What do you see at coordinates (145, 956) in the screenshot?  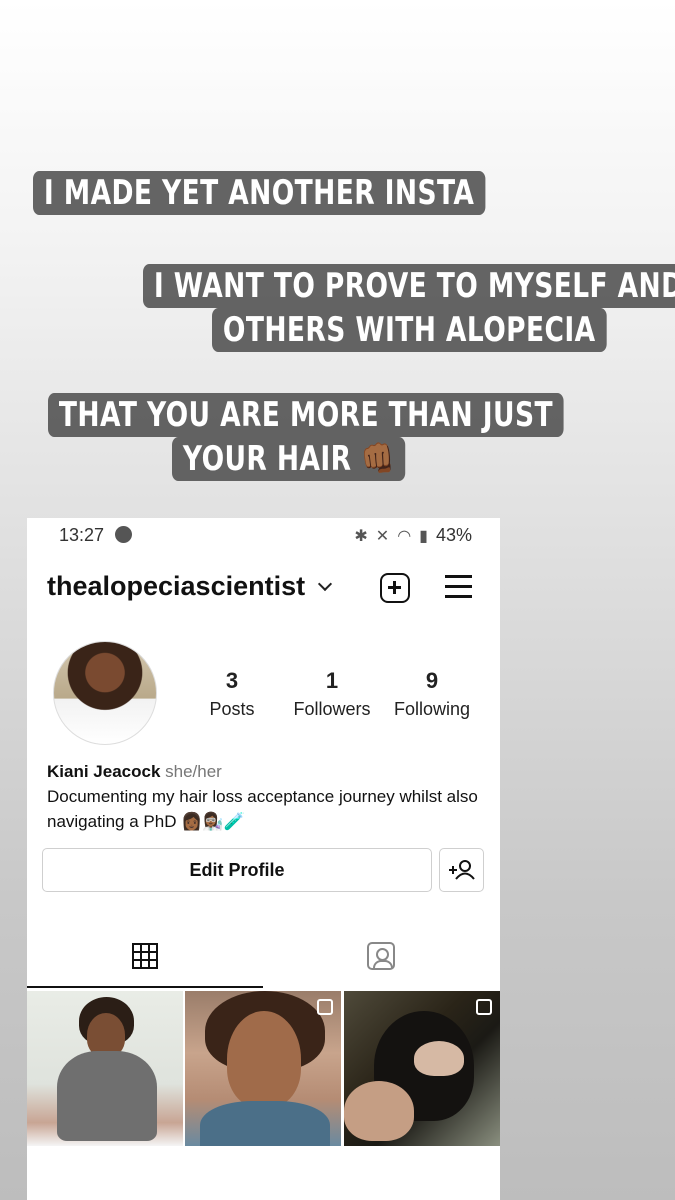 I see `grid-icon` at bounding box center [145, 956].